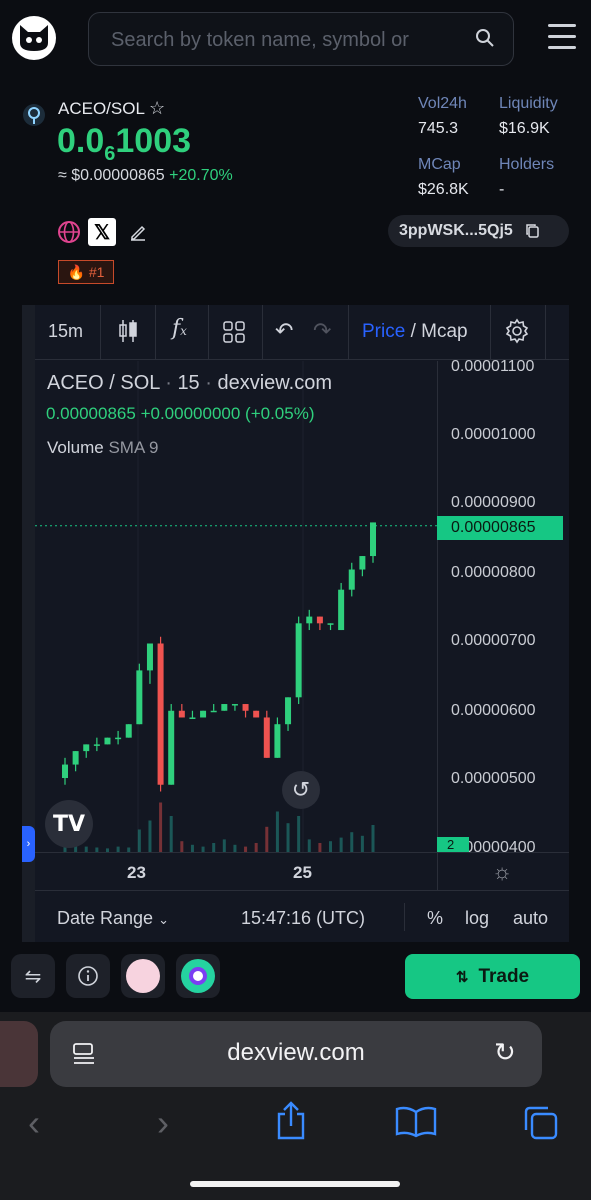  I want to click on q-app-icon, so click(198, 976).